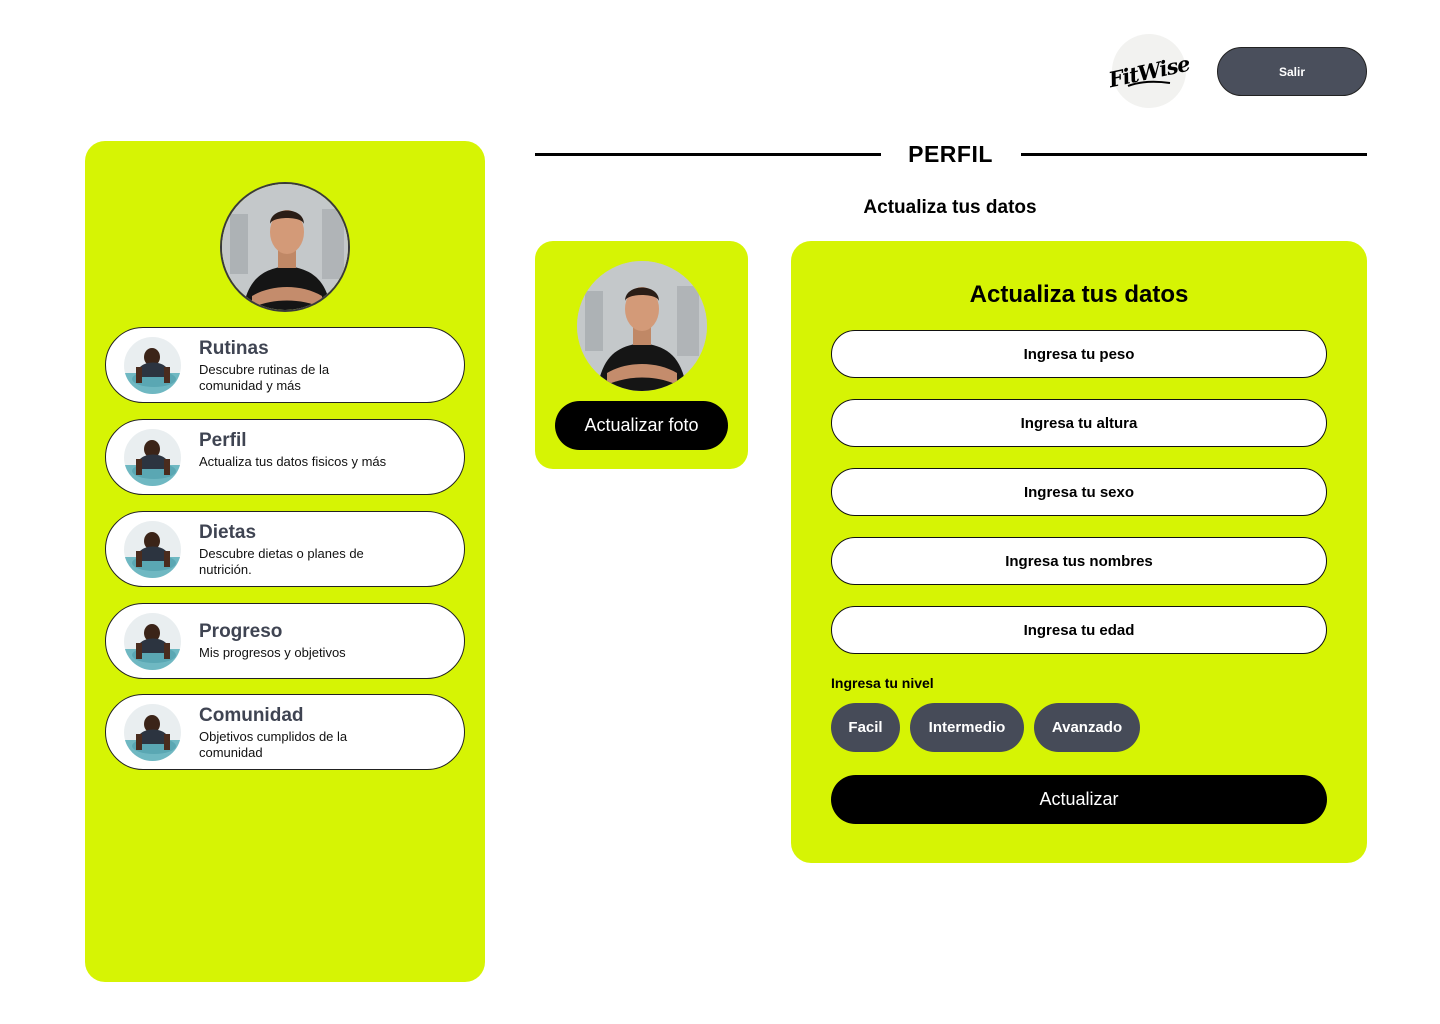  Describe the element at coordinates (1079, 354) in the screenshot. I see `weight-field: Ingresa tu peso` at that location.